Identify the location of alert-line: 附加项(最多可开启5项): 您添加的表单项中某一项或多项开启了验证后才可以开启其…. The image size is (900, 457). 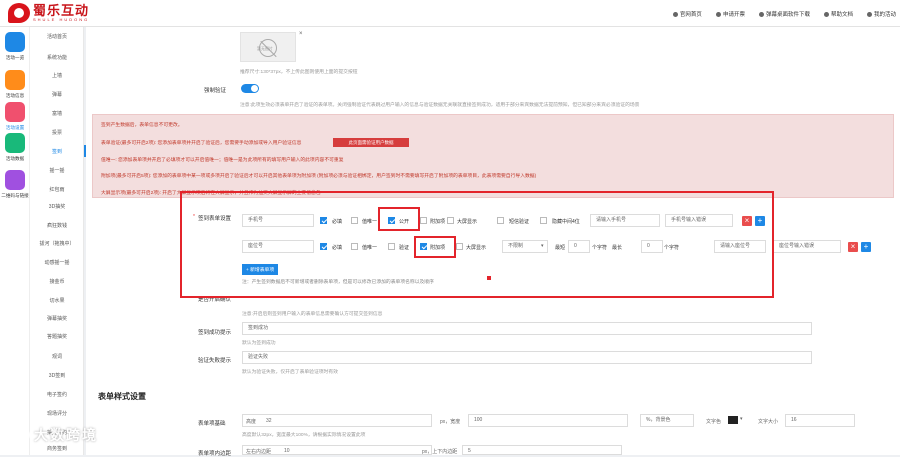
(319, 176).